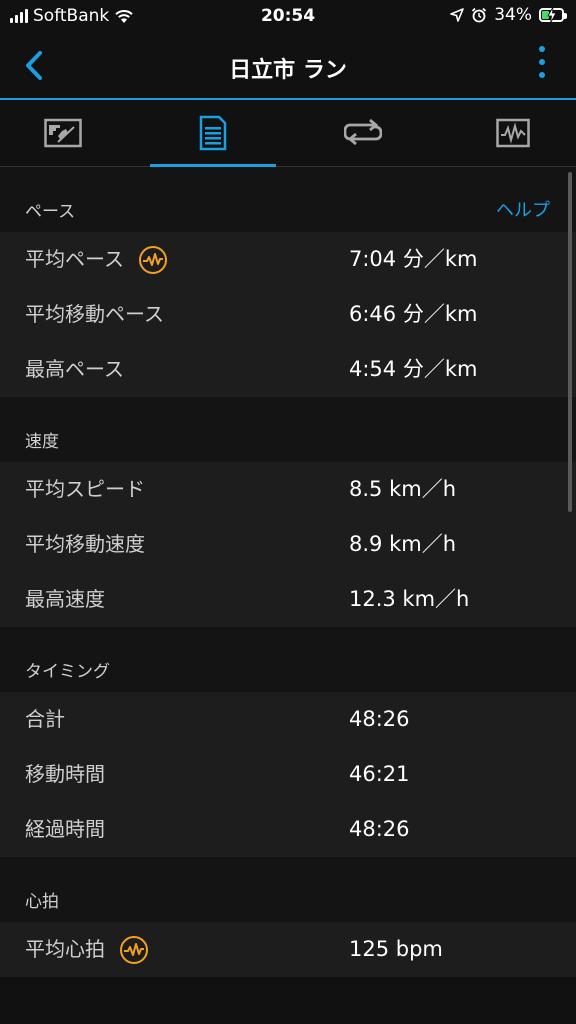 The width and height of the screenshot is (576, 1024). What do you see at coordinates (402, 544) in the screenshot?
I see `stat-value: 8.9 km／h` at bounding box center [402, 544].